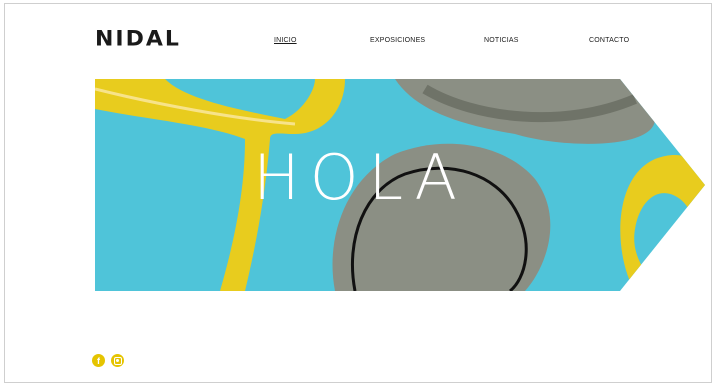 This screenshot has height=387, width=717. What do you see at coordinates (397, 40) in the screenshot?
I see `nav-item-exposiciones: EXPOSICIONES` at bounding box center [397, 40].